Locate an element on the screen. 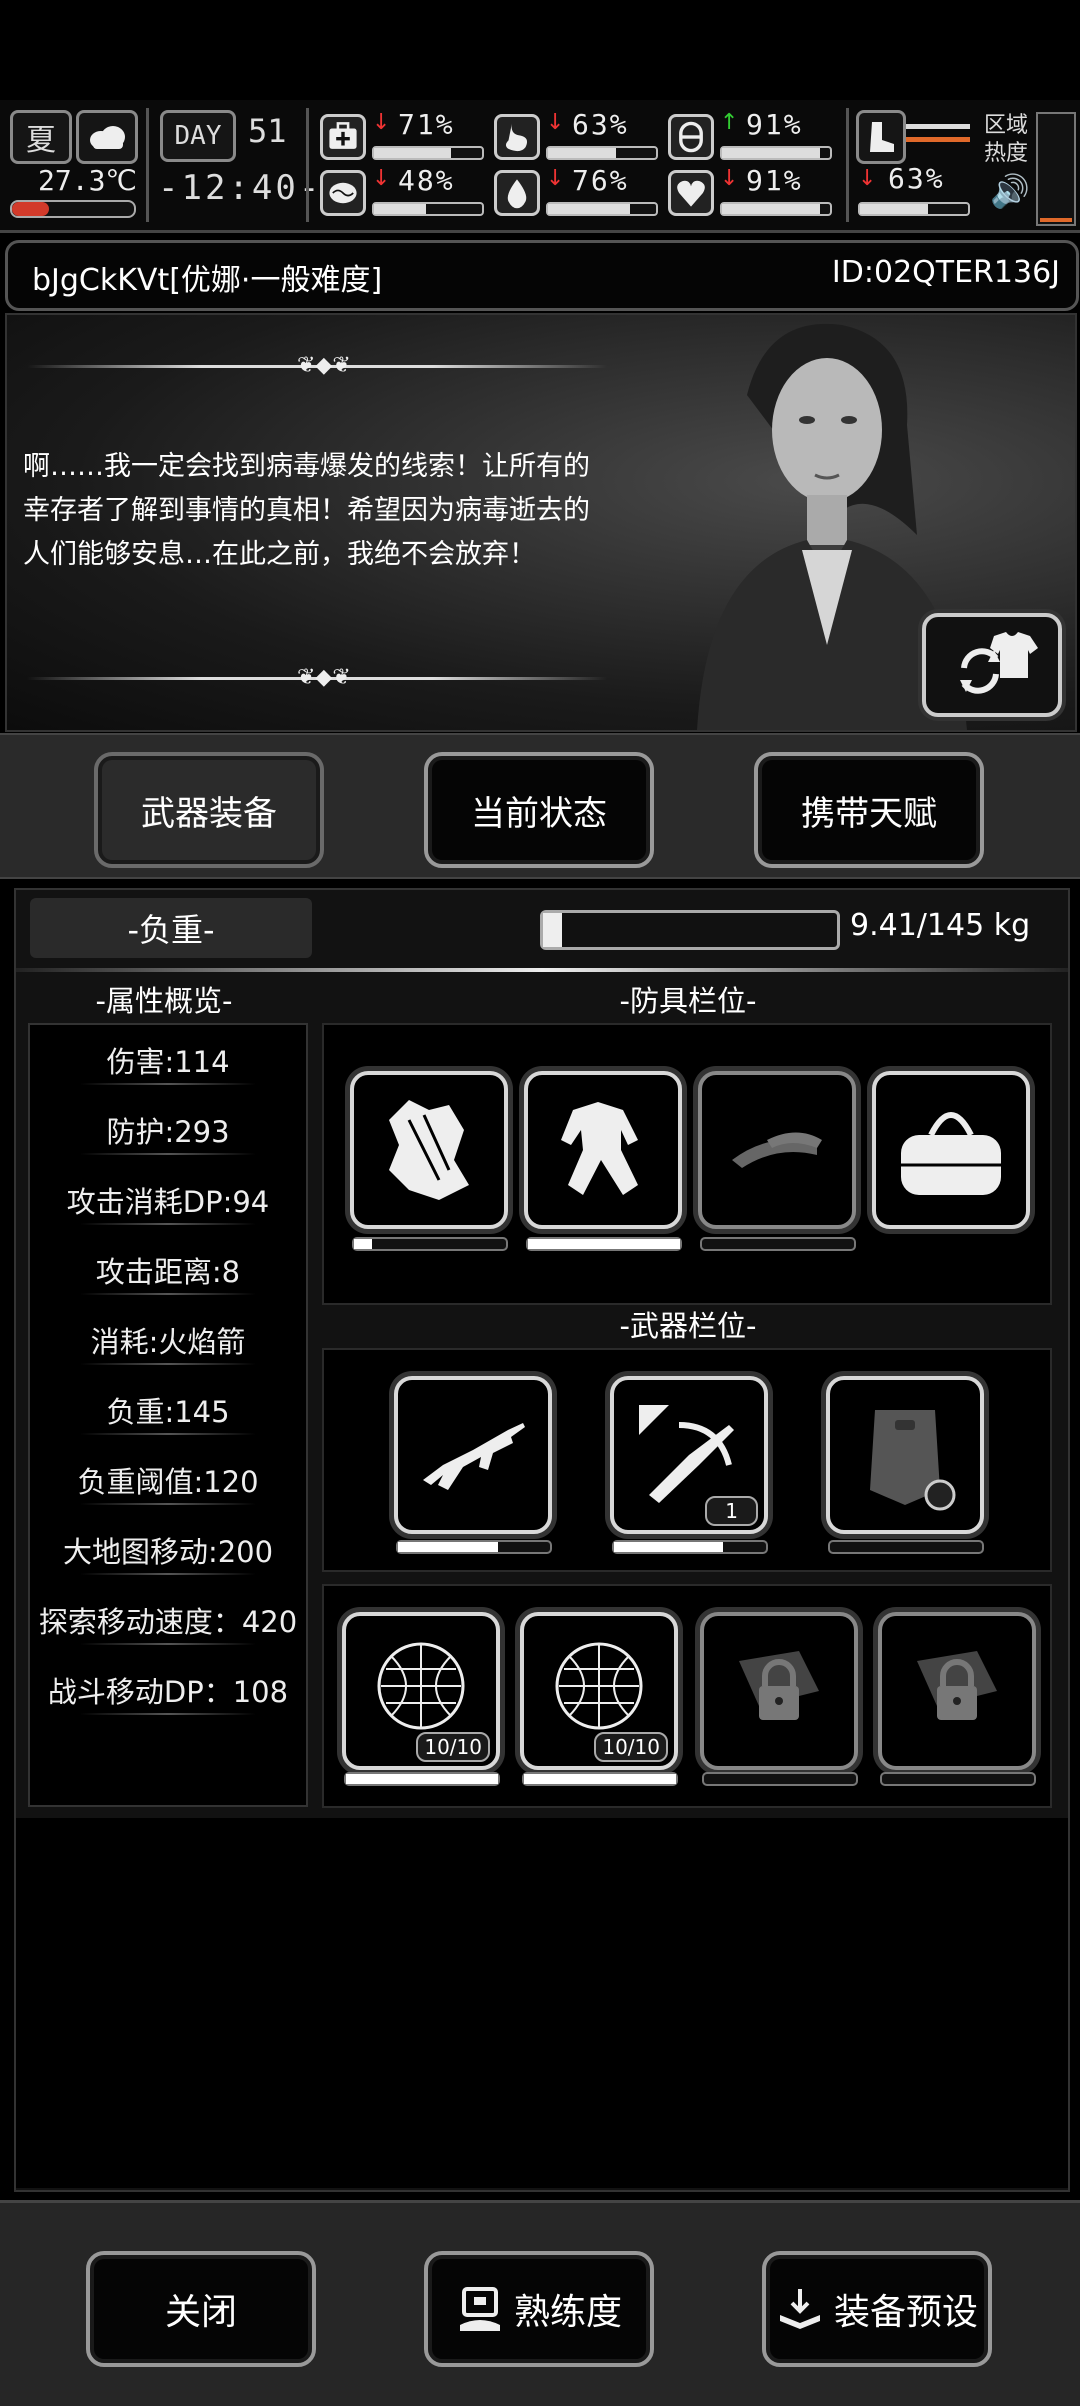  preset-box-icon is located at coordinates (799, 2309).